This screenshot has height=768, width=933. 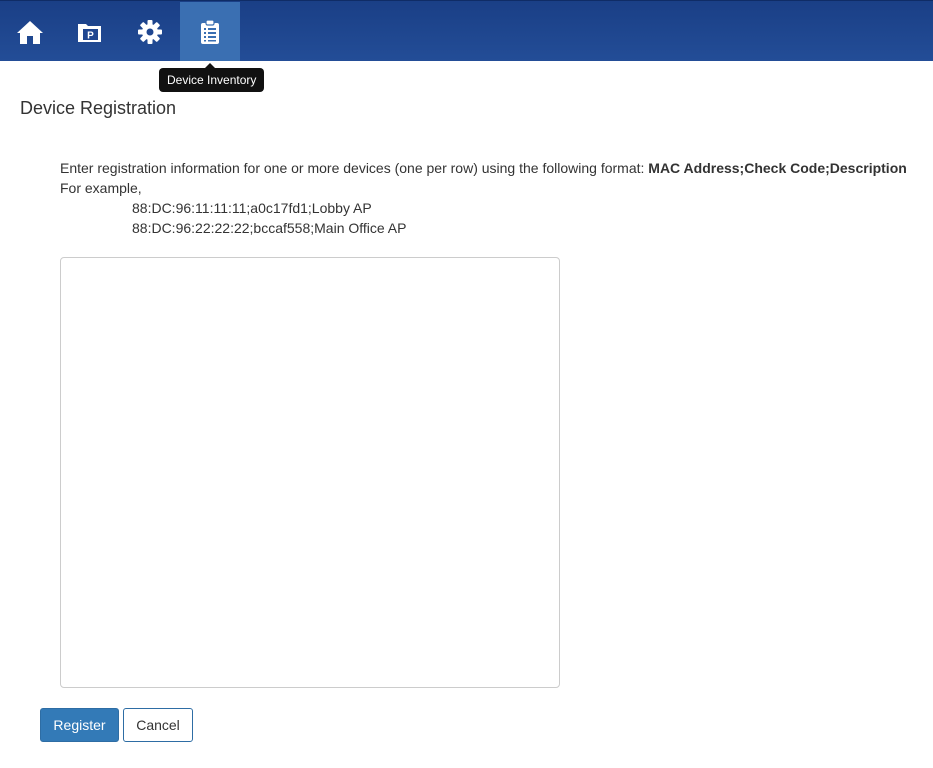 What do you see at coordinates (212, 80) in the screenshot?
I see `nav-tooltip: Device Inventory` at bounding box center [212, 80].